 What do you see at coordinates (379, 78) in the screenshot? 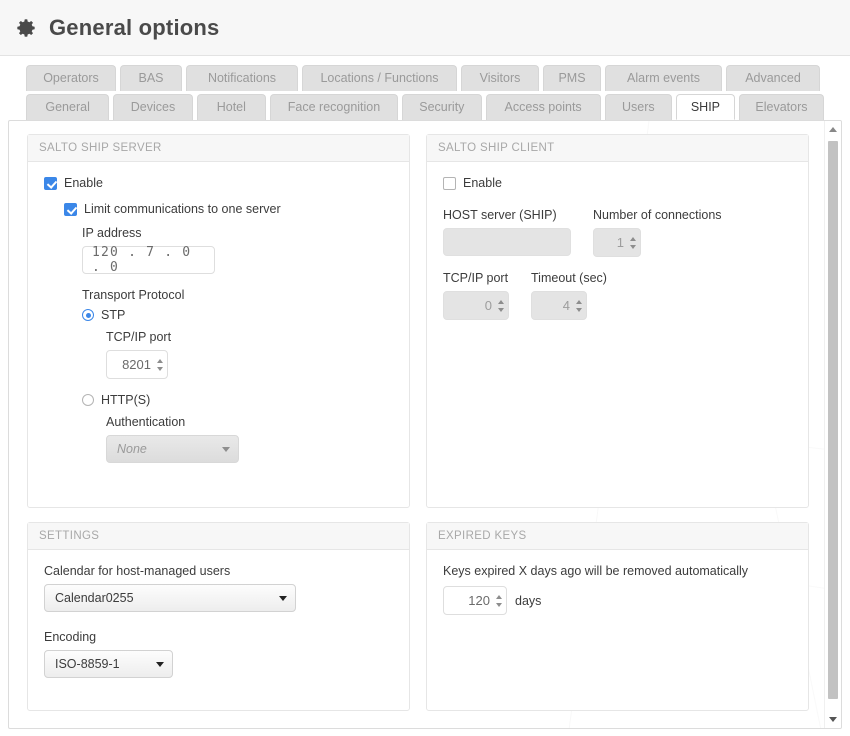
I see `tab-locations-functions: Locations / Functions` at bounding box center [379, 78].